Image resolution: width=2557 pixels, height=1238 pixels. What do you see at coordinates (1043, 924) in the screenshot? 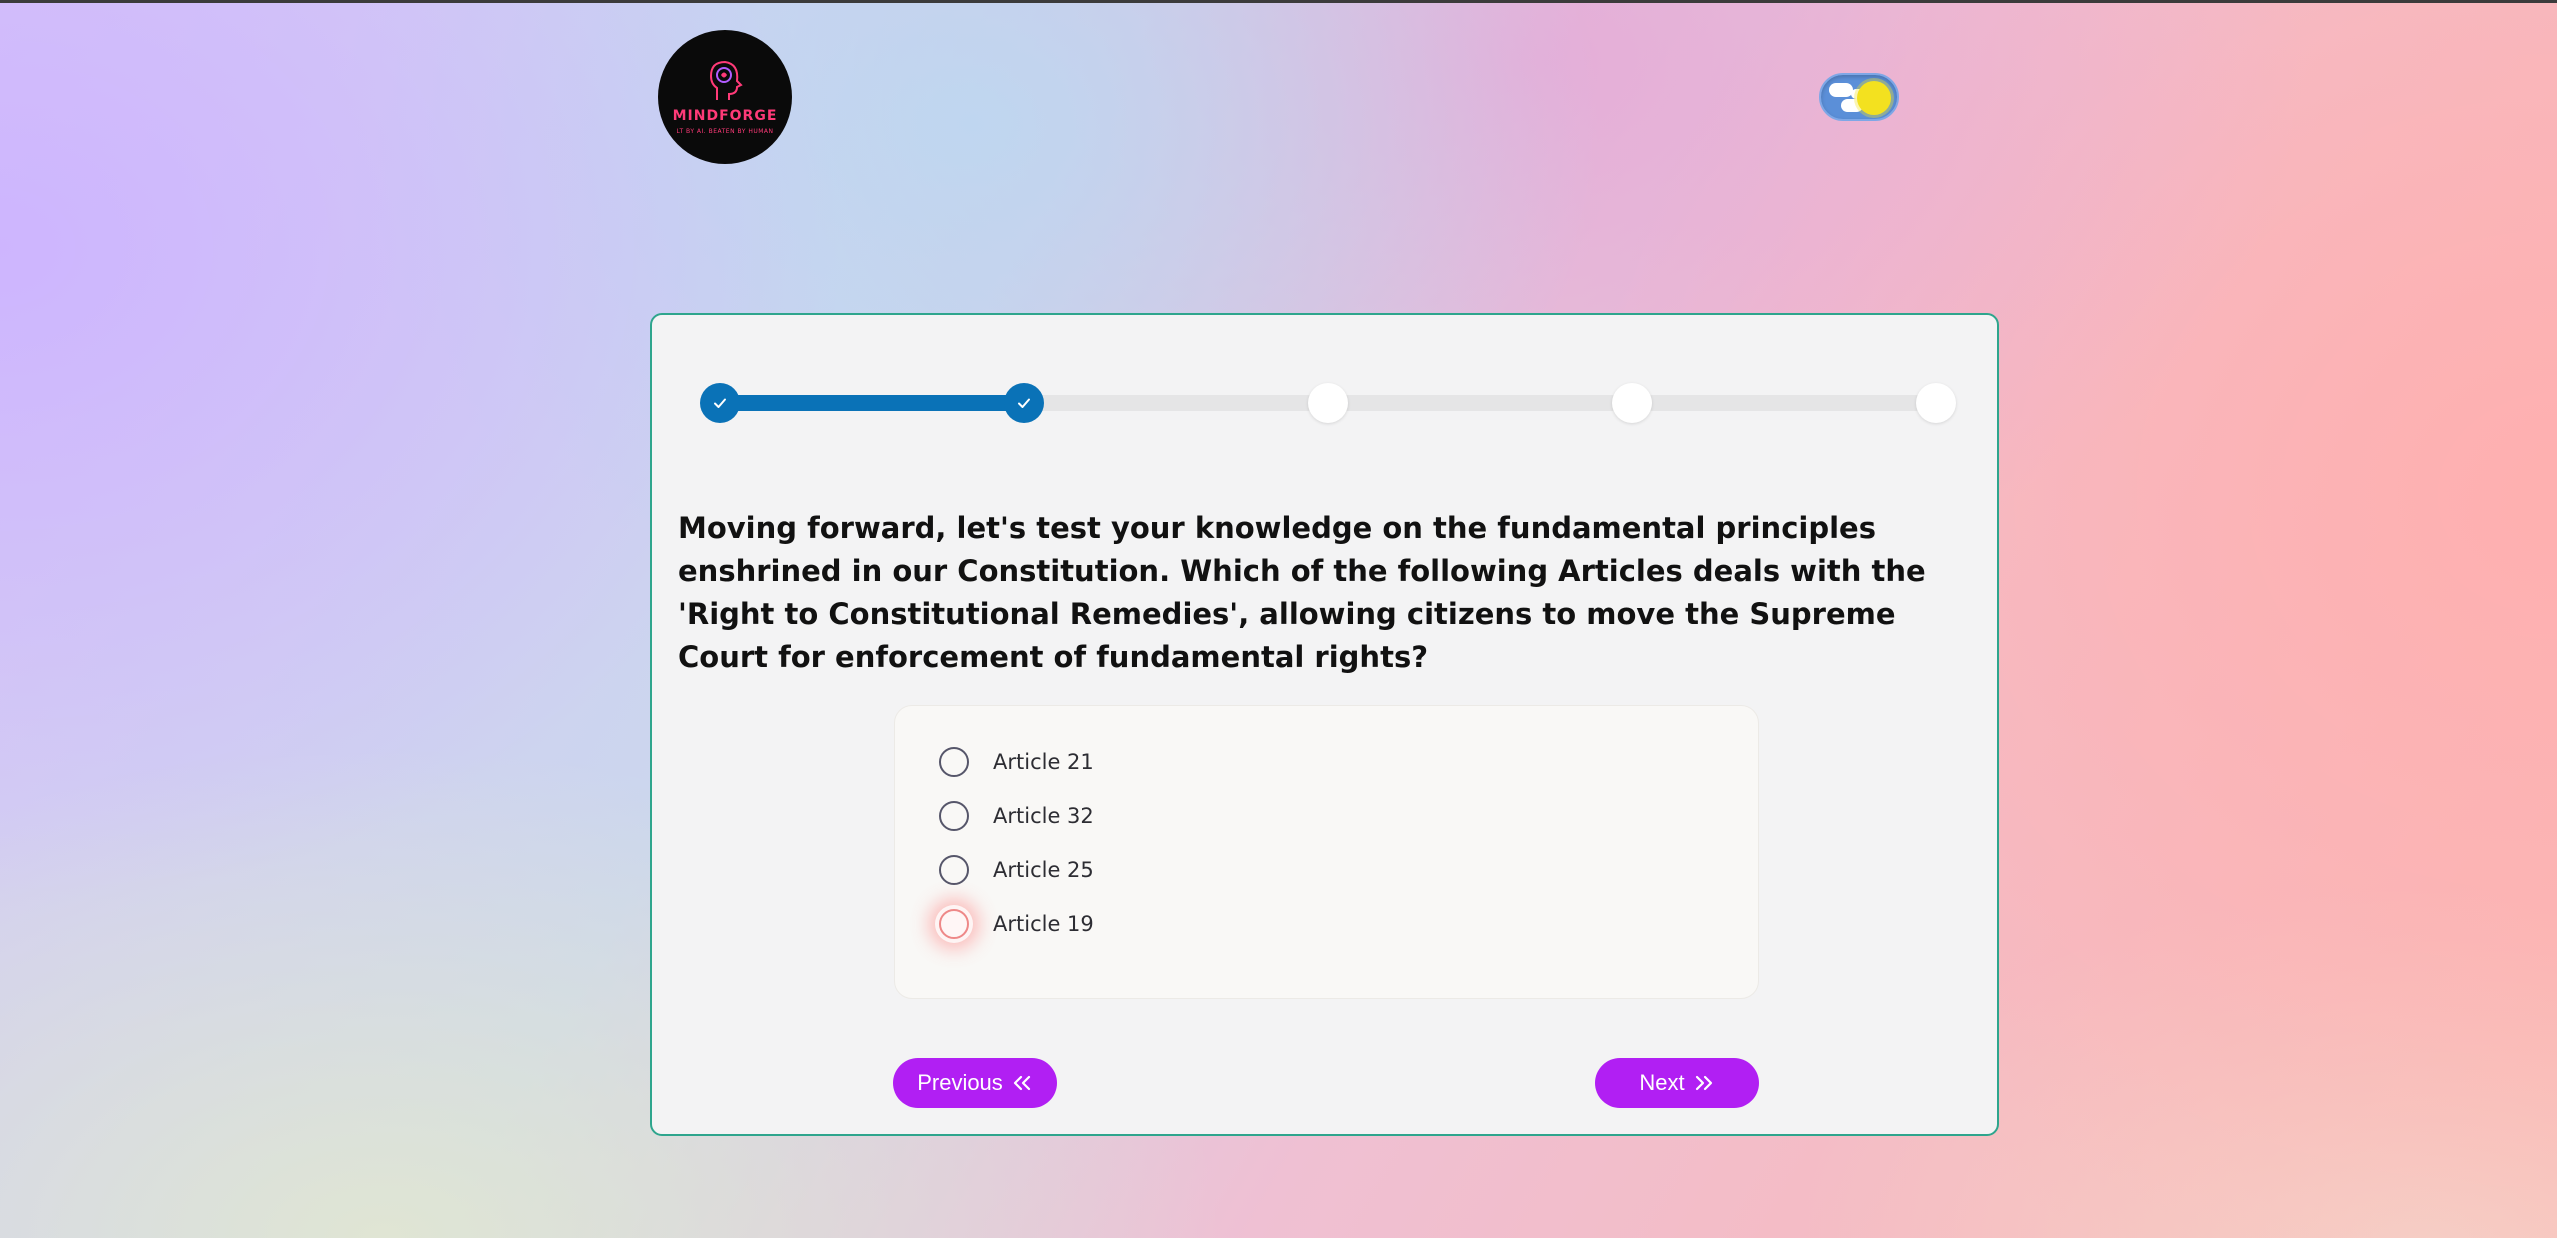
I see `option-label: Article 19` at bounding box center [1043, 924].